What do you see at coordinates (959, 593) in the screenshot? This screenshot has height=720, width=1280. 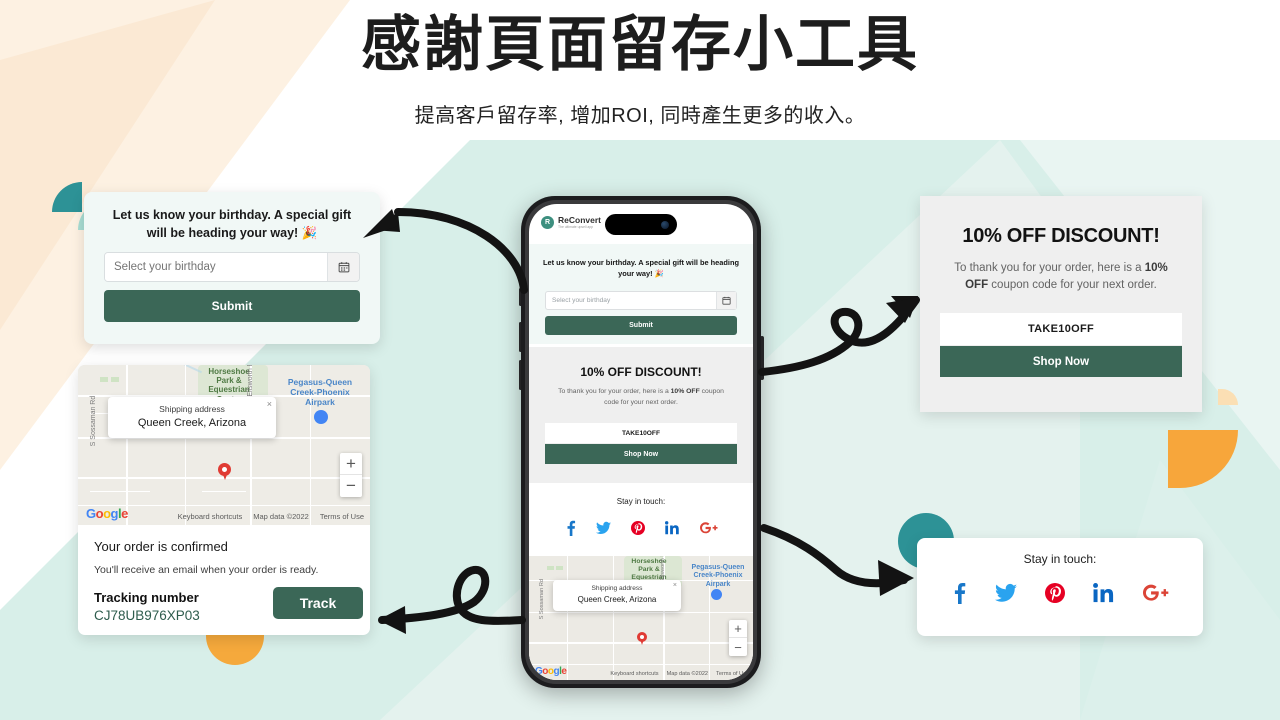 I see `facebook-icon` at bounding box center [959, 593].